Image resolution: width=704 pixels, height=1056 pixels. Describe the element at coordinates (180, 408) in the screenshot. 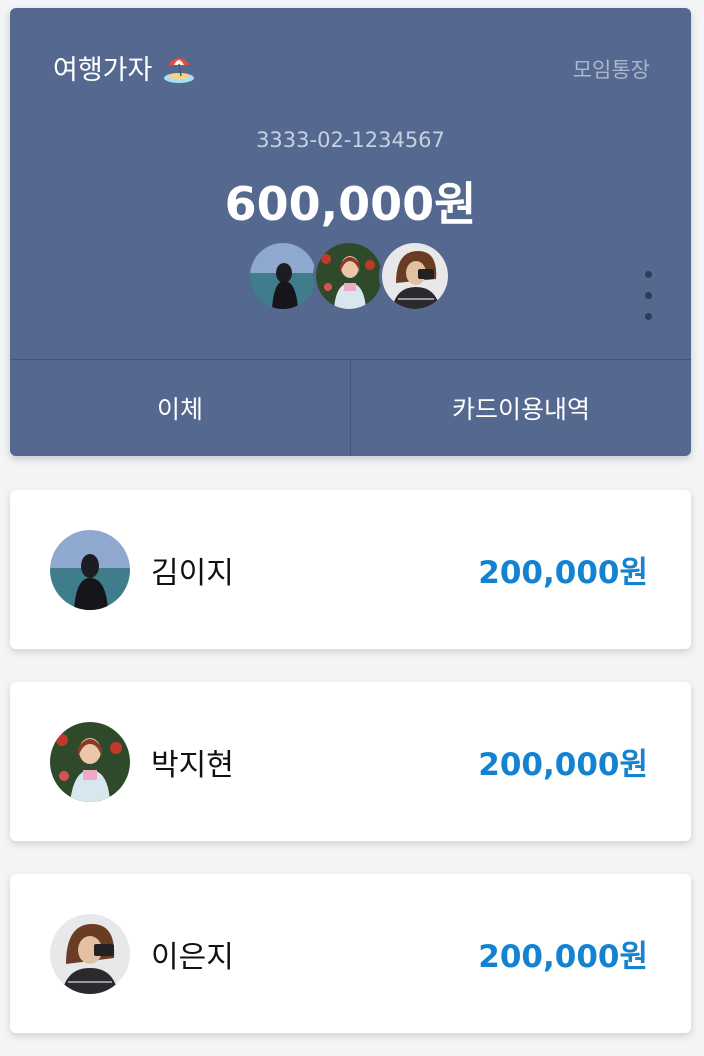

I see `transfer-button: 이체` at that location.